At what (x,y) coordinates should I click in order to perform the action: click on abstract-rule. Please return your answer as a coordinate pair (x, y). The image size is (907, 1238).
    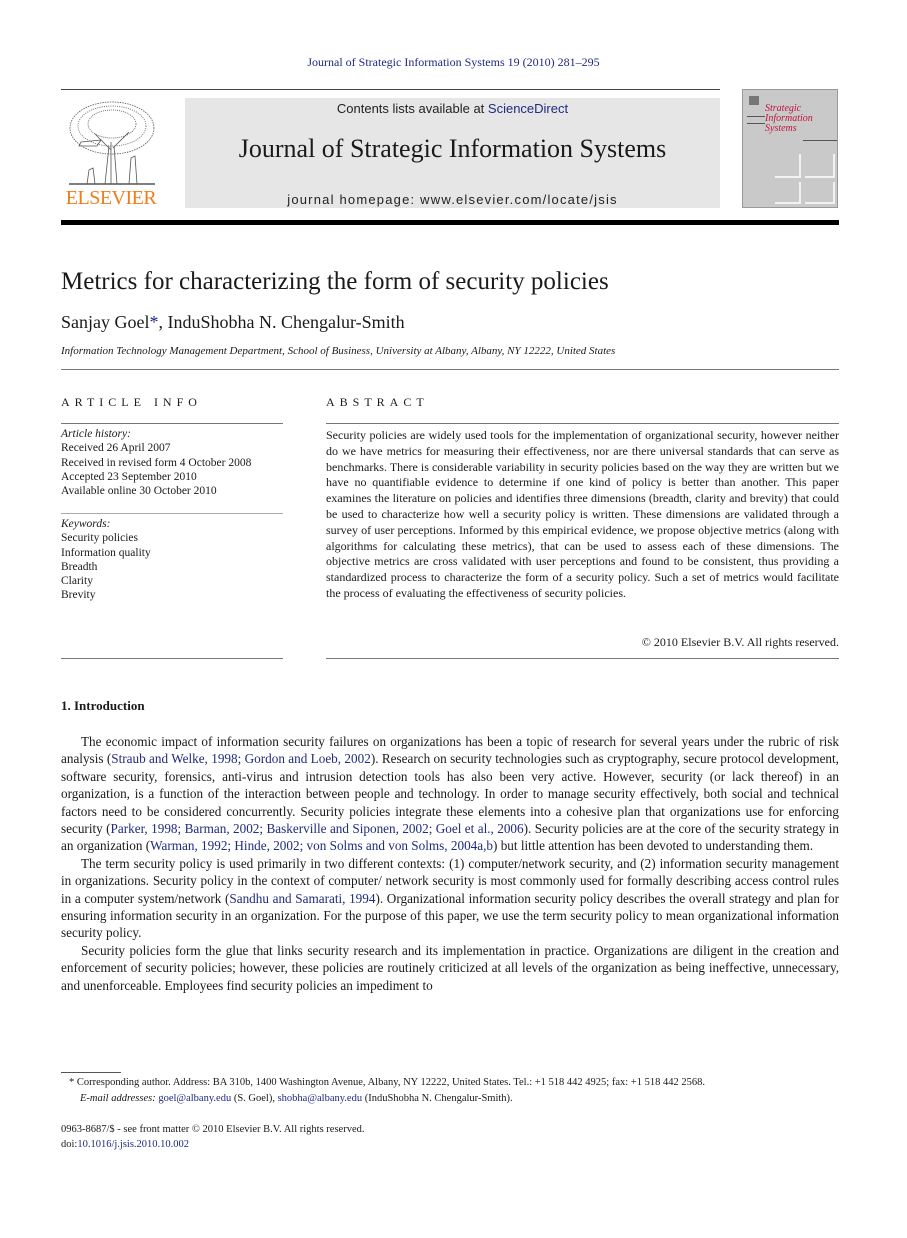
    Looking at the image, I should click on (582, 423).